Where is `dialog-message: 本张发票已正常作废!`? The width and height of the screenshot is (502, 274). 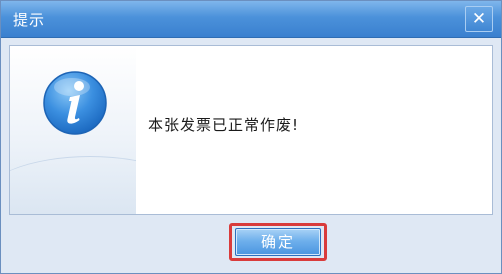
dialog-message: 本张发票已正常作废! is located at coordinates (224, 125).